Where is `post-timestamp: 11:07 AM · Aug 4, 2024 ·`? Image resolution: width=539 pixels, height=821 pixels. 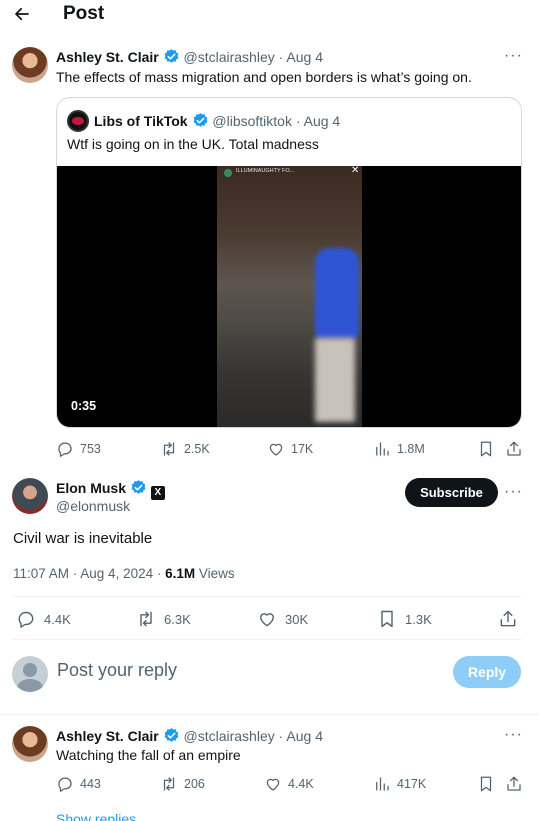 post-timestamp: 11:07 AM · Aug 4, 2024 · is located at coordinates (89, 573).